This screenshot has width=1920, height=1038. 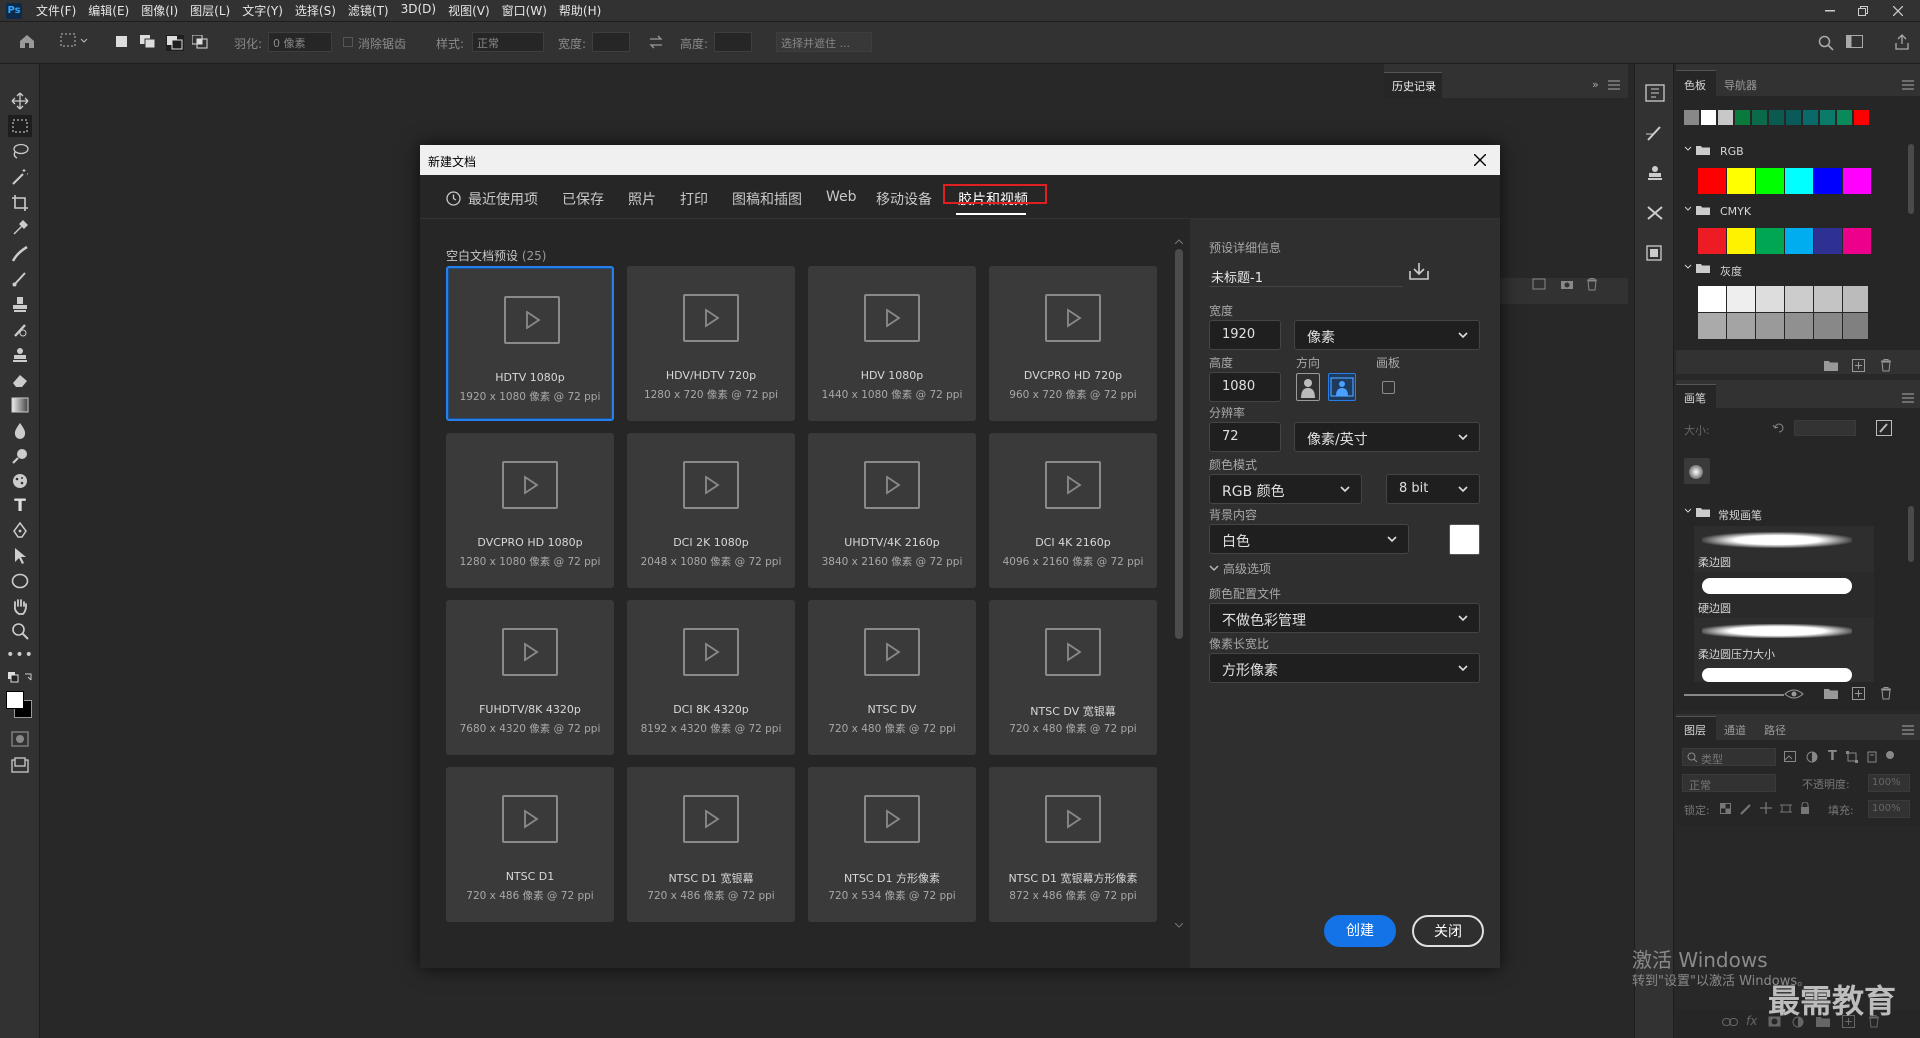 What do you see at coordinates (1826, 43) in the screenshot?
I see `search-icon` at bounding box center [1826, 43].